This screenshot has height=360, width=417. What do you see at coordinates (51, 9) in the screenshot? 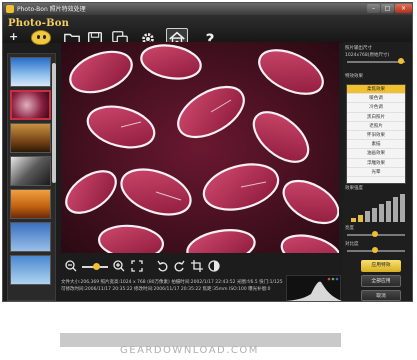
I see `window-title: Photo-Bon 照片特效处理` at bounding box center [51, 9].